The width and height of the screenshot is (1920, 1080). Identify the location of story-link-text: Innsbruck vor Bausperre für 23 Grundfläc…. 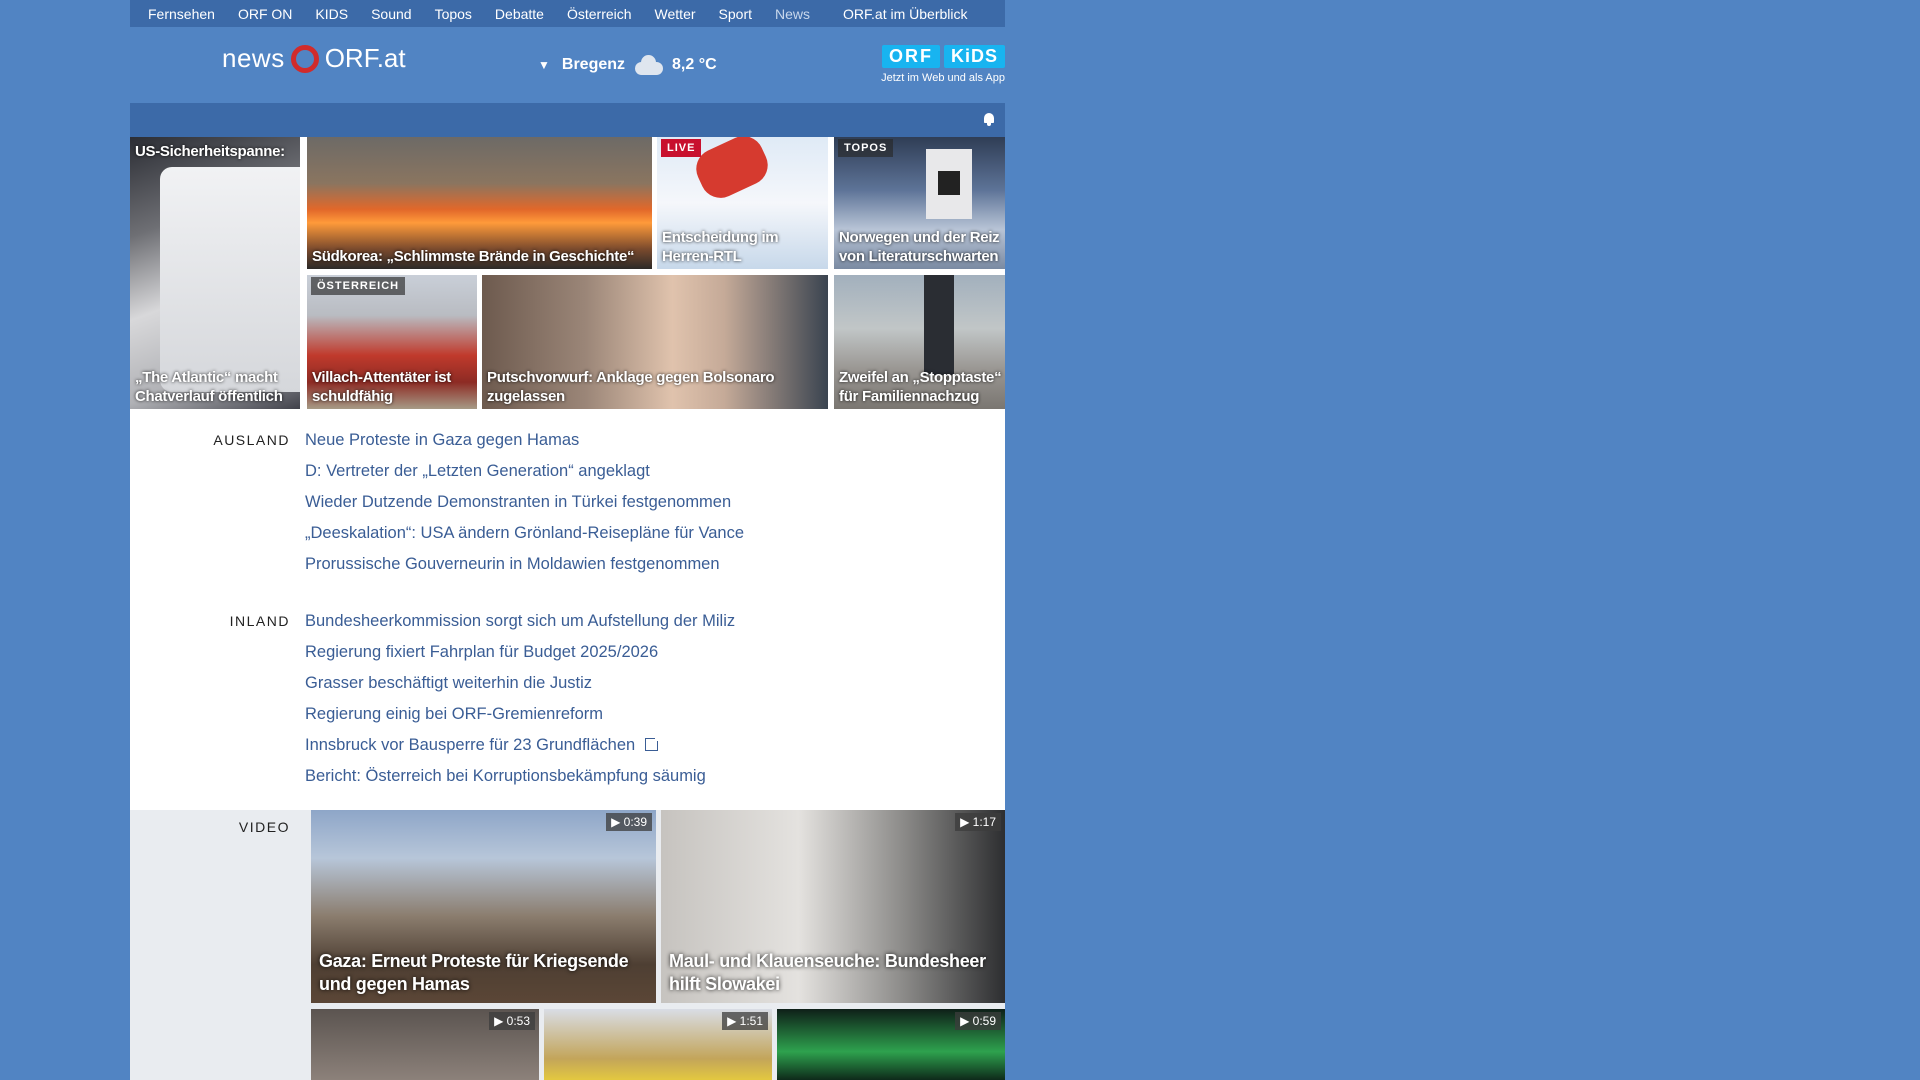
(470, 745).